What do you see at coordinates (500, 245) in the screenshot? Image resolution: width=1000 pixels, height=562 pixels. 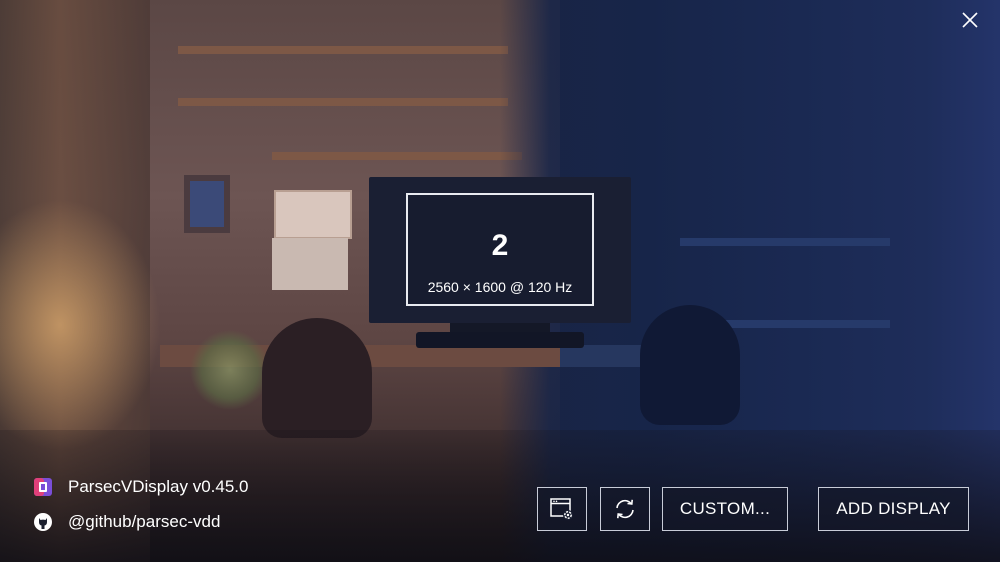 I see `display-number: 2` at bounding box center [500, 245].